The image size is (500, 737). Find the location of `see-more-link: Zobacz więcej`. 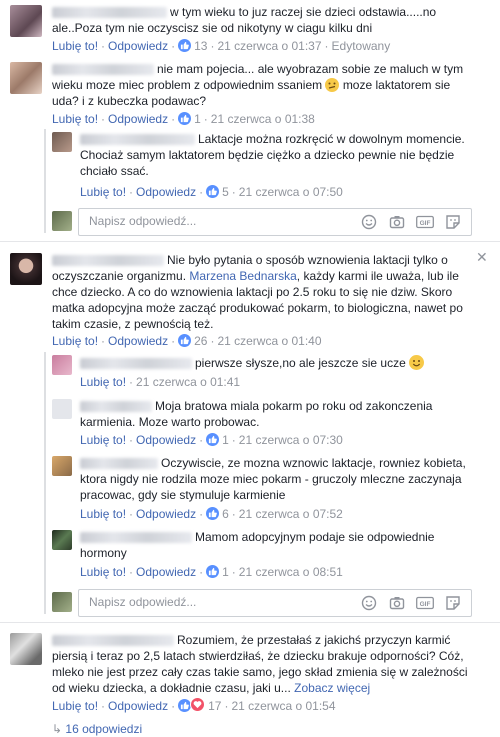

see-more-link: Zobacz więcej is located at coordinates (332, 688).